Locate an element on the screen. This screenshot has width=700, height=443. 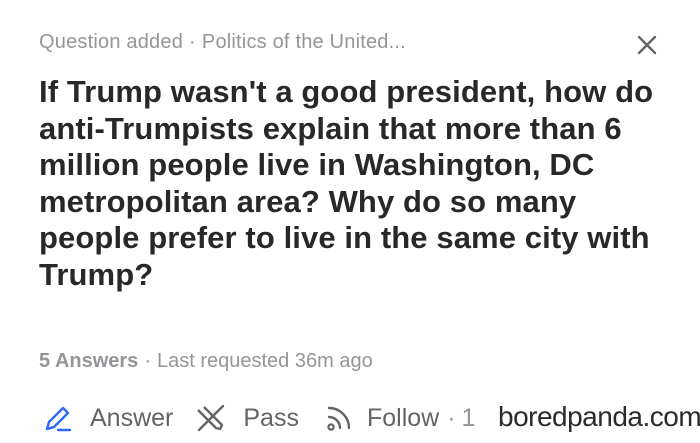
pencil-icon is located at coordinates (58, 419).